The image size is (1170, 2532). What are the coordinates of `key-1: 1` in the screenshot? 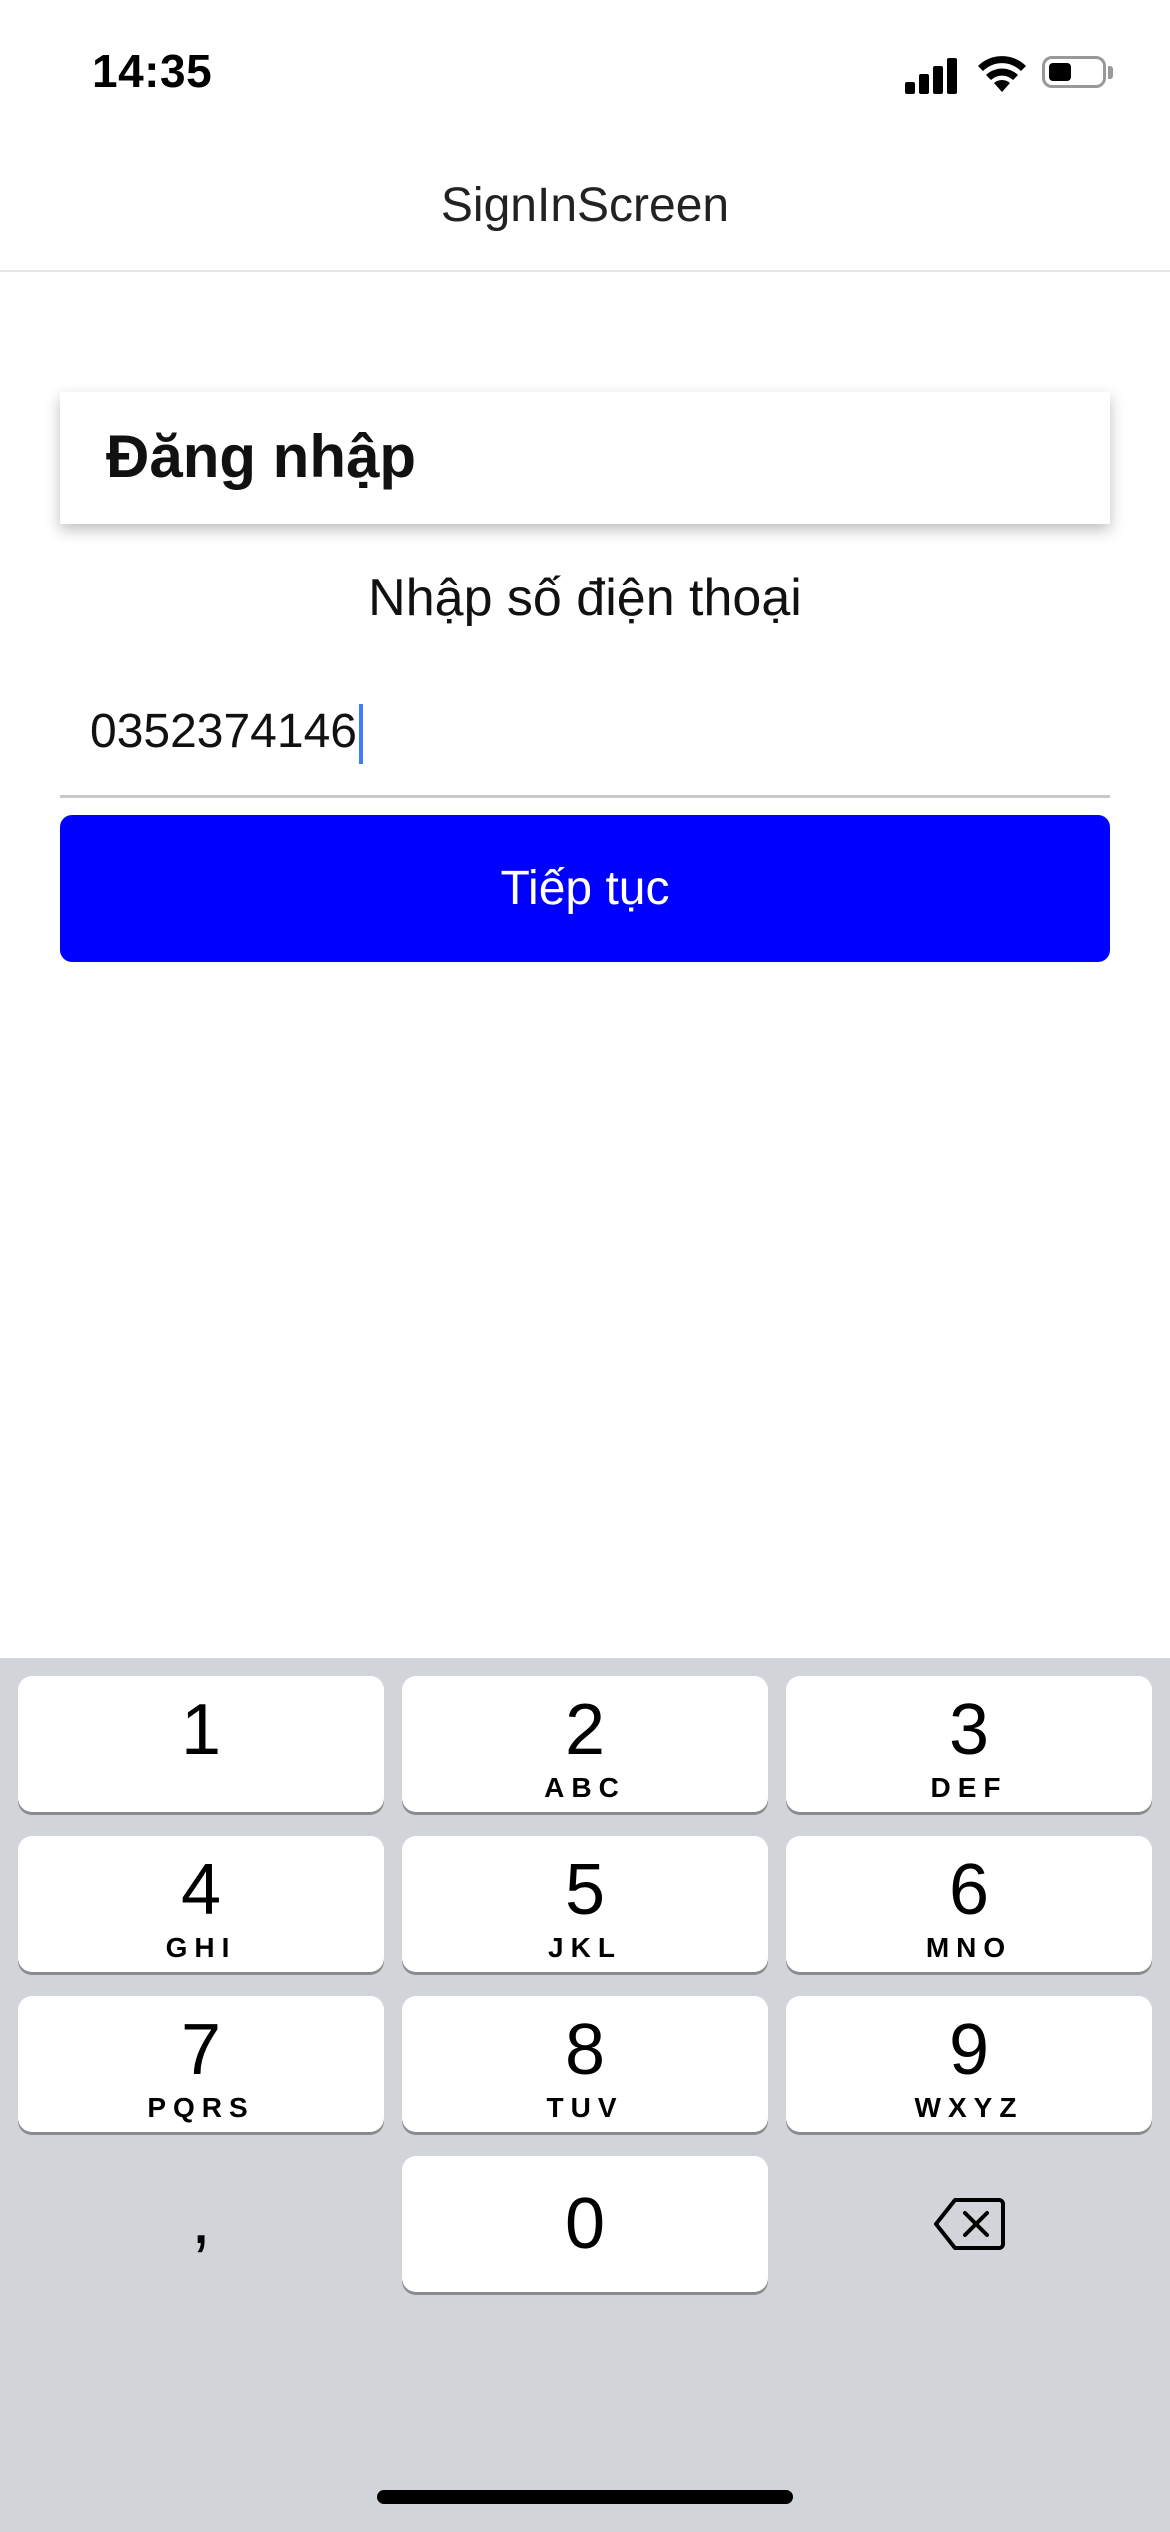 It's located at (201, 1744).